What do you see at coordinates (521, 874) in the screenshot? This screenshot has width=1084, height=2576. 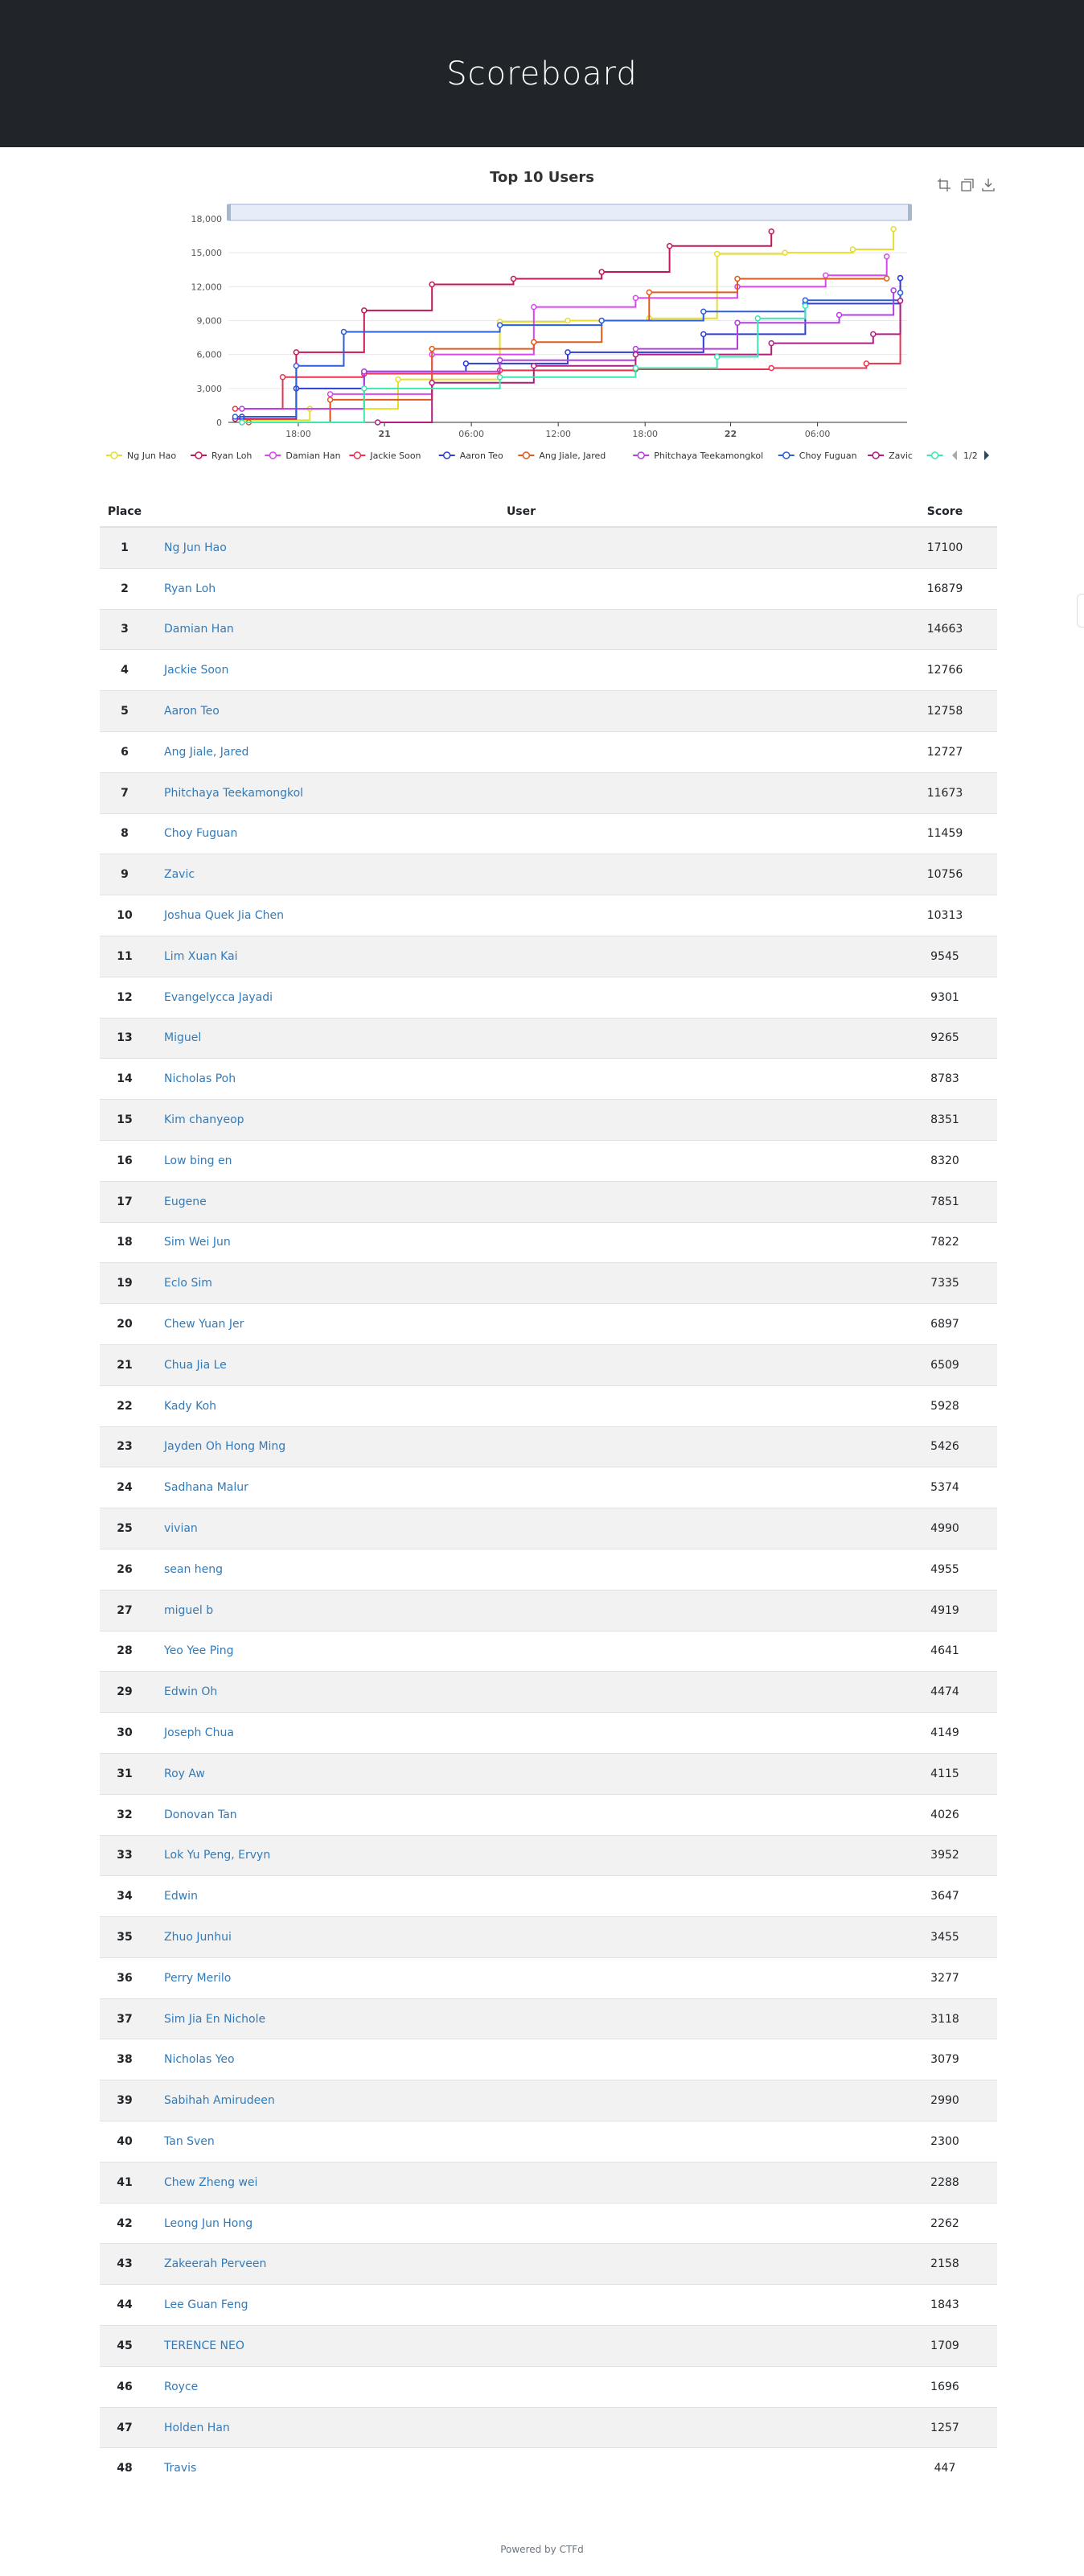 I see `user-cell: Zavic` at bounding box center [521, 874].